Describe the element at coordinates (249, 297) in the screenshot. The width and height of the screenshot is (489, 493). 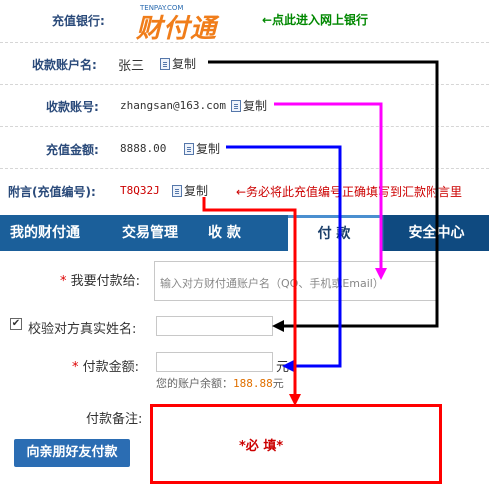
I see `arrow-red` at that location.